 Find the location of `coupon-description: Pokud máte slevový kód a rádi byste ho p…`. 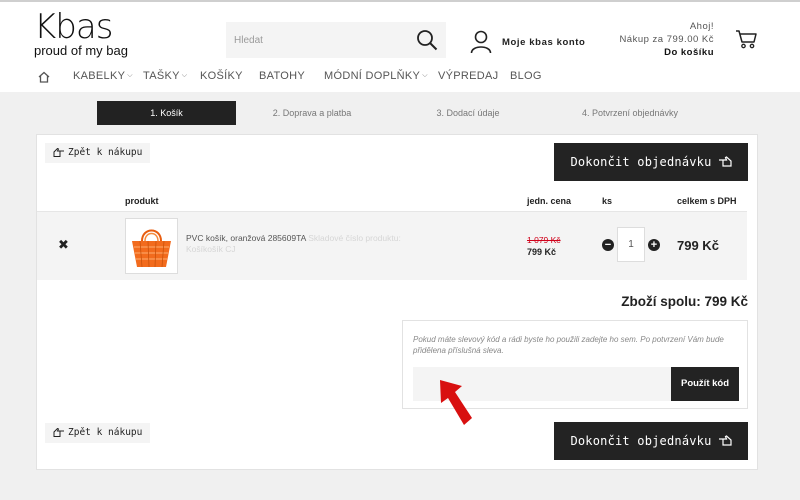

coupon-description: Pokud máte slevový kód a rádi byste ho p… is located at coordinates (568, 345).